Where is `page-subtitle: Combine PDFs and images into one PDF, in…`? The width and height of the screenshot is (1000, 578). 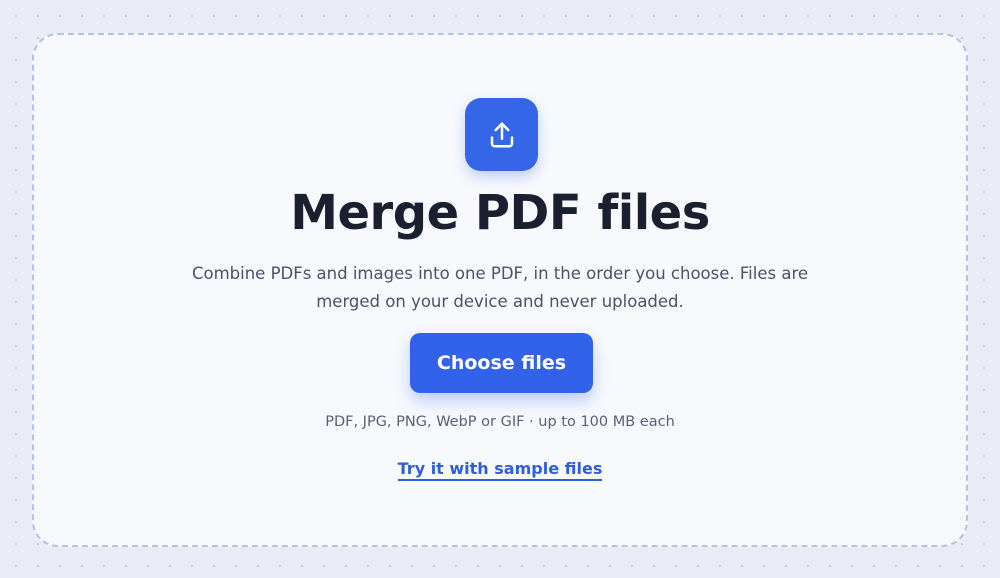 page-subtitle: Combine PDFs and images into one PDF, in… is located at coordinates (500, 287).